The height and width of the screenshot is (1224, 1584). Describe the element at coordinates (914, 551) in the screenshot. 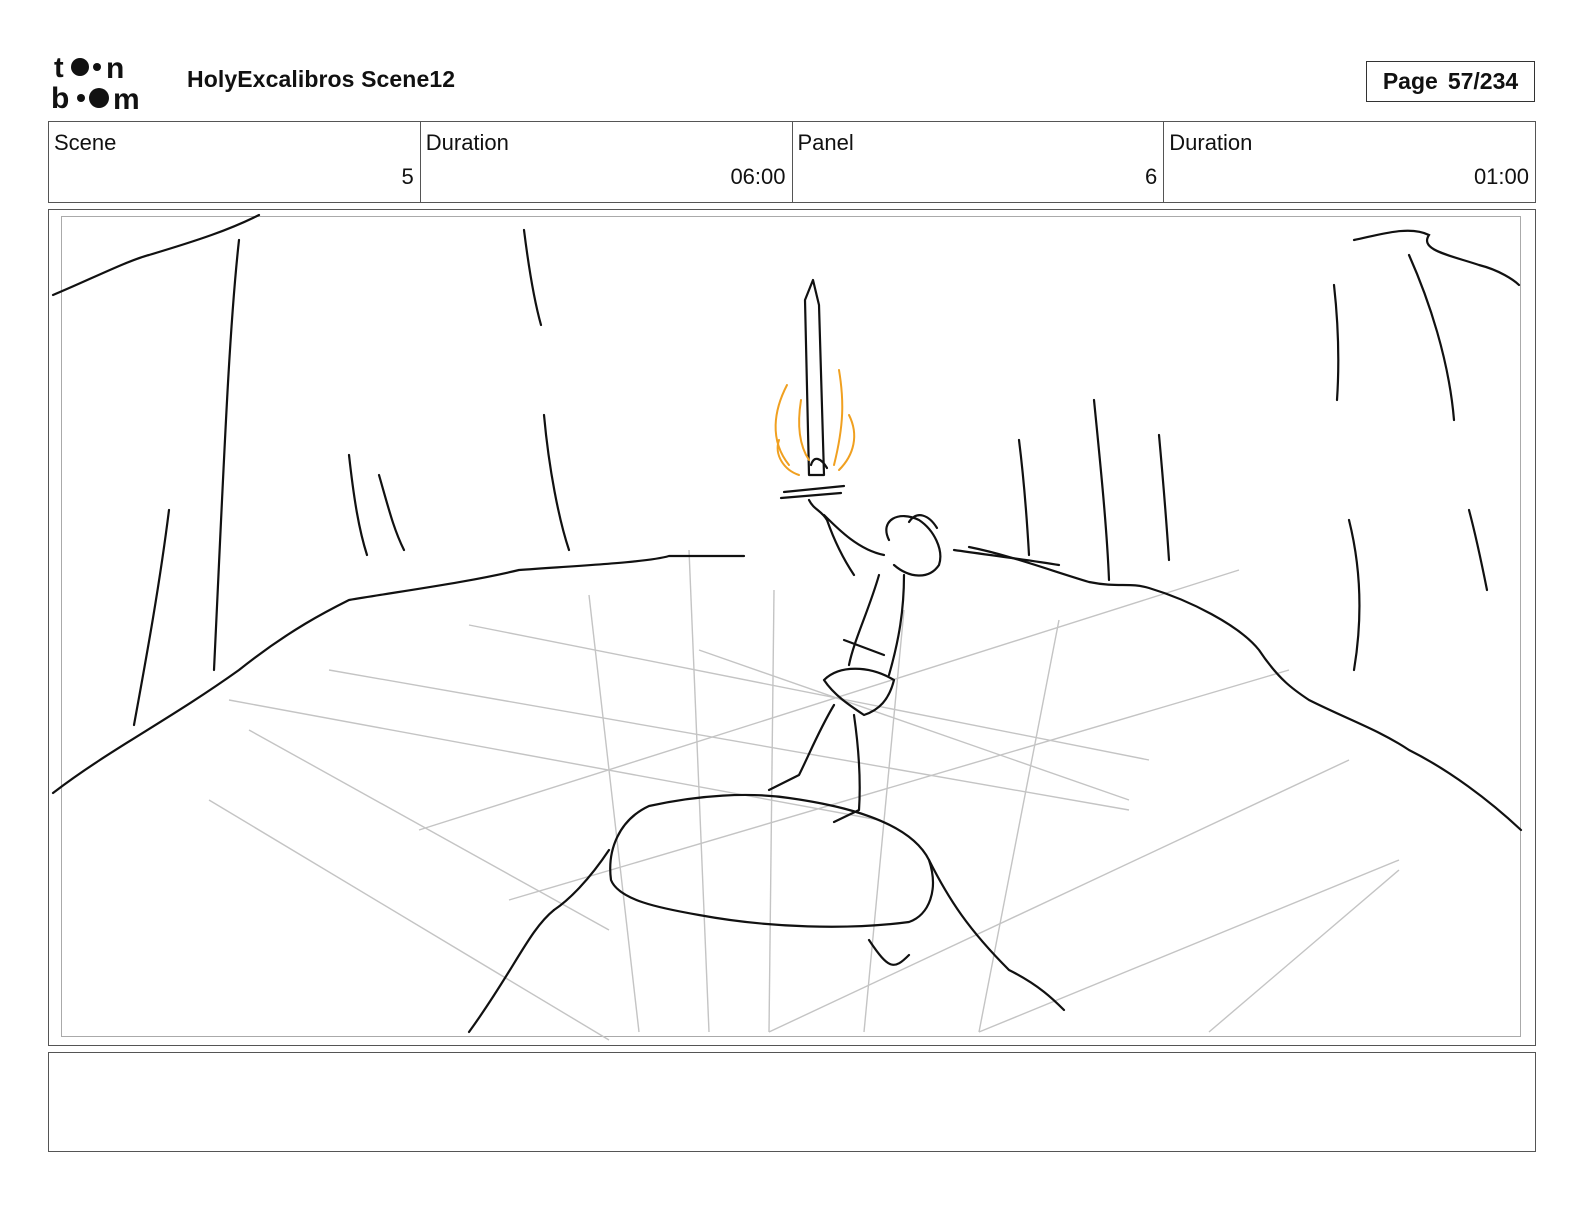

I see `hero-figure` at that location.